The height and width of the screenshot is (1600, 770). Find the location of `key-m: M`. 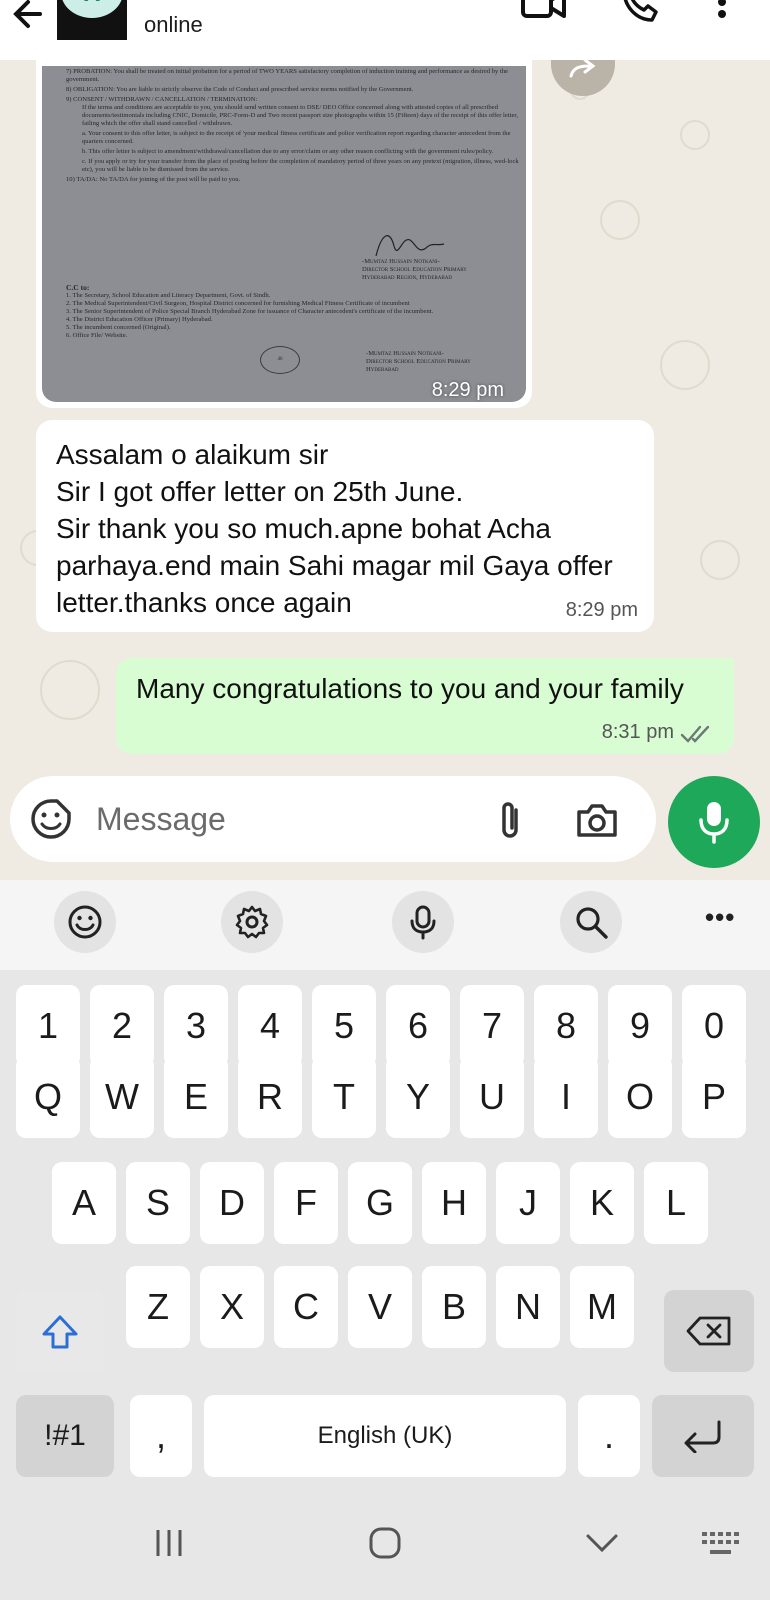

key-m: M is located at coordinates (602, 1307).